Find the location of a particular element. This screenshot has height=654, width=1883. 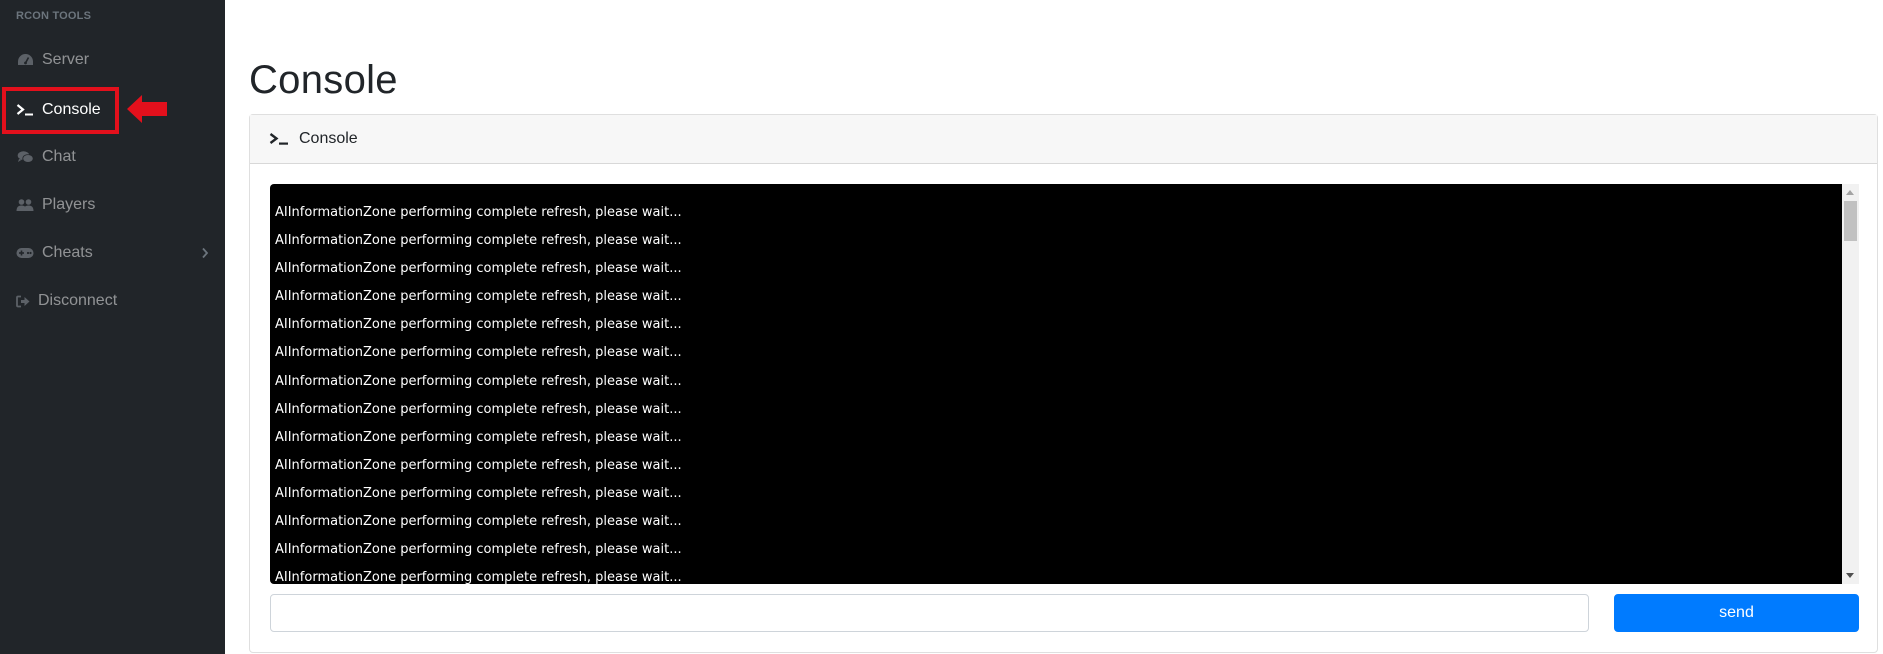

sign-out-icon is located at coordinates (23, 301).